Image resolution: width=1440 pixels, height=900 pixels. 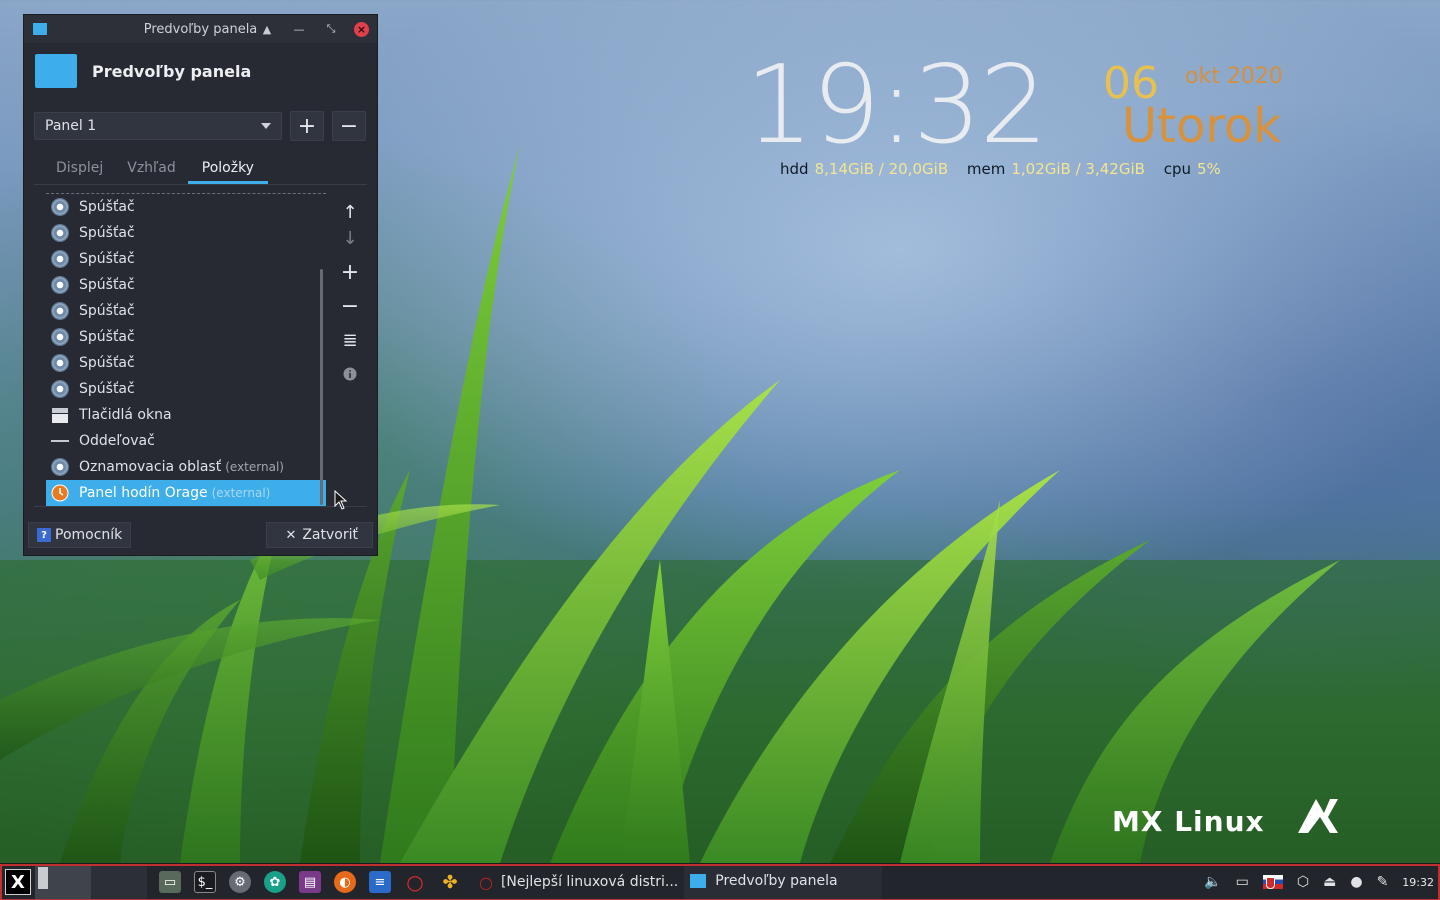 I want to click on info-icon, so click(x=350, y=374).